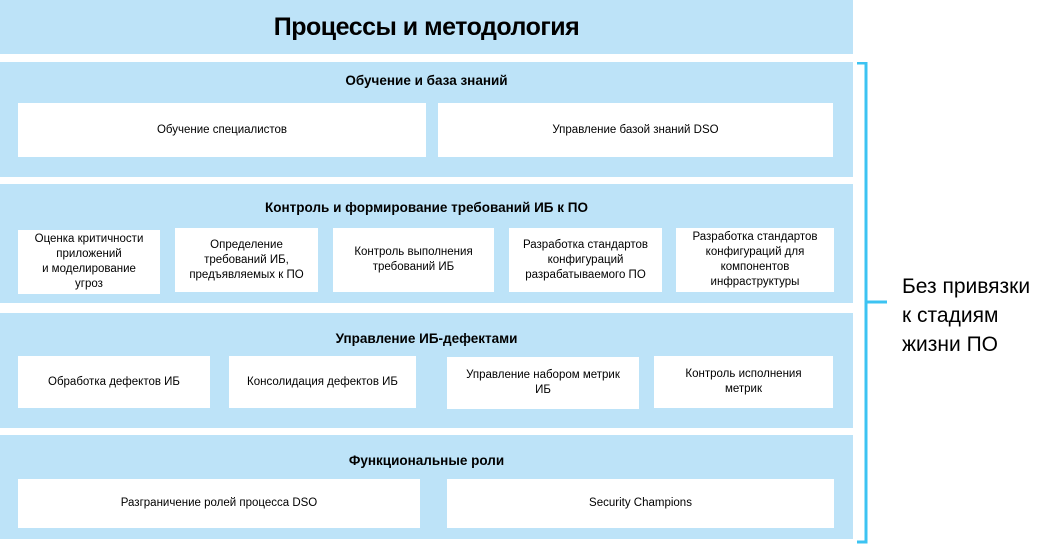  Describe the element at coordinates (966, 315) in the screenshot. I see `side-note: Без привязки к стадиям жизни ПО` at that location.